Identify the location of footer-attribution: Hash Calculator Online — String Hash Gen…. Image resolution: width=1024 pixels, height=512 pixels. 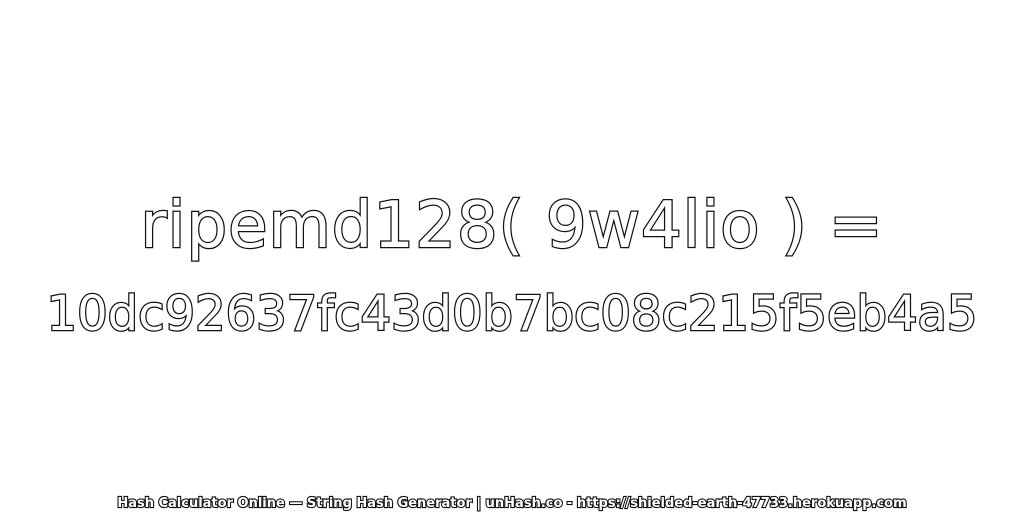
(512, 503).